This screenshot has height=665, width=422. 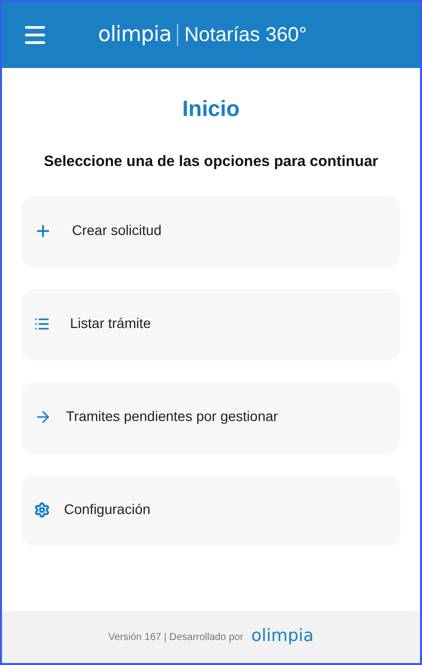 What do you see at coordinates (211, 162) in the screenshot?
I see `page-subtitle: Seleccione una de las opciones para continuar` at bounding box center [211, 162].